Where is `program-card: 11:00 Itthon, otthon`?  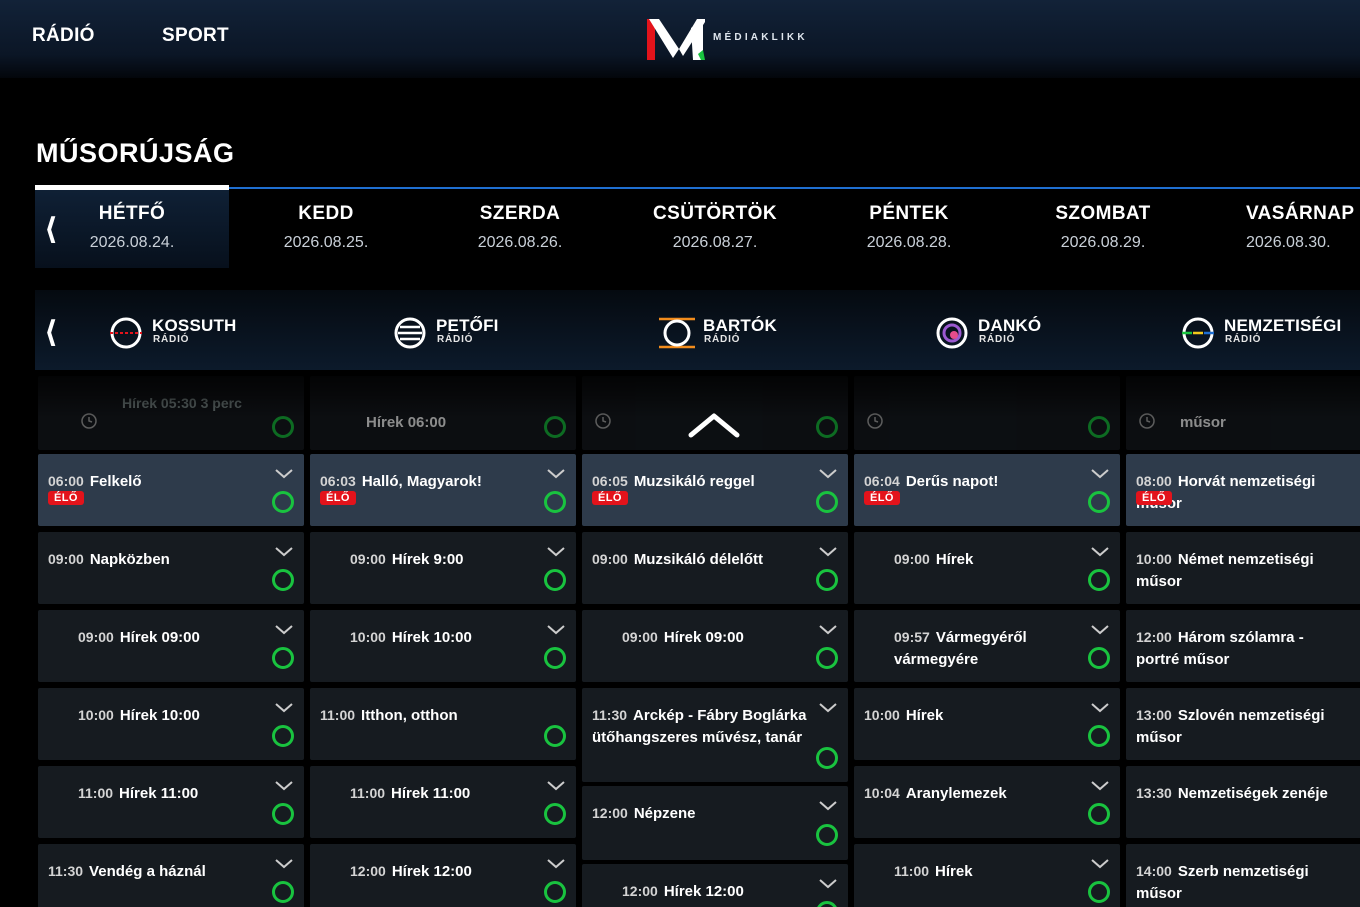
program-card: 11:00 Itthon, otthon is located at coordinates (443, 724).